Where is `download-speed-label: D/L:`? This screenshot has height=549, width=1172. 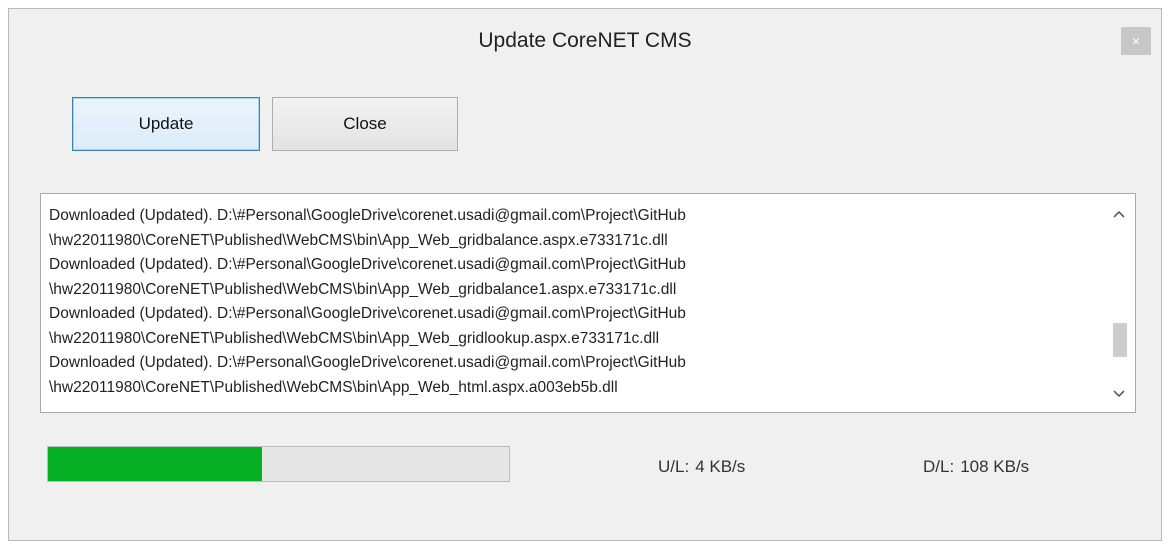 download-speed-label: D/L: is located at coordinates (939, 466).